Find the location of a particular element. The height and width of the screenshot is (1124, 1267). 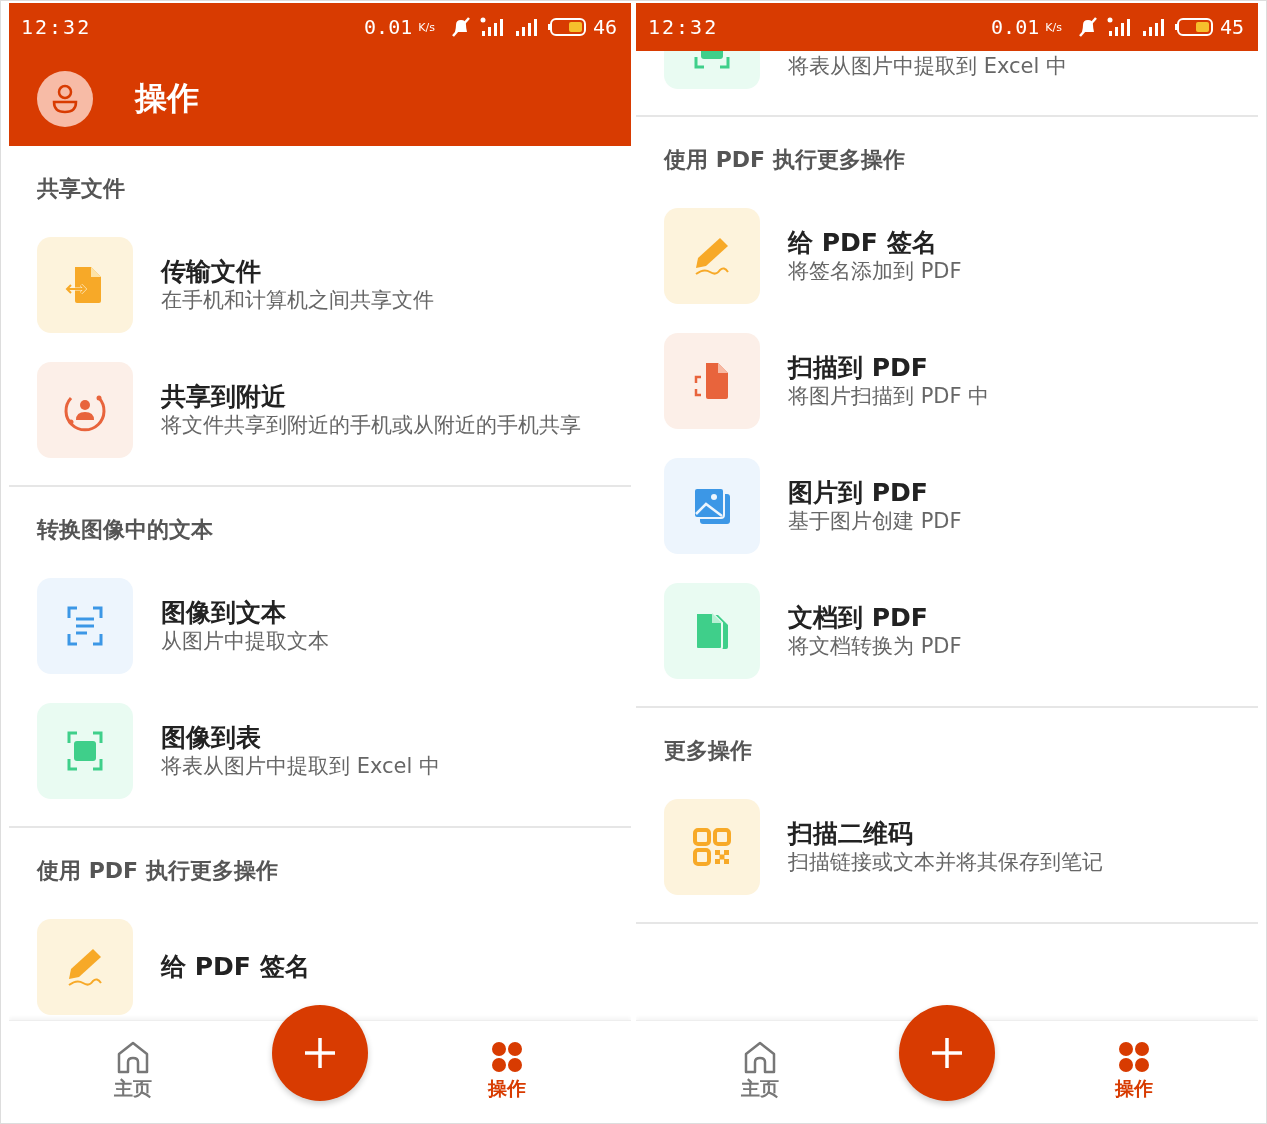

section-title: 转换图像中的文本 is located at coordinates (124, 530).